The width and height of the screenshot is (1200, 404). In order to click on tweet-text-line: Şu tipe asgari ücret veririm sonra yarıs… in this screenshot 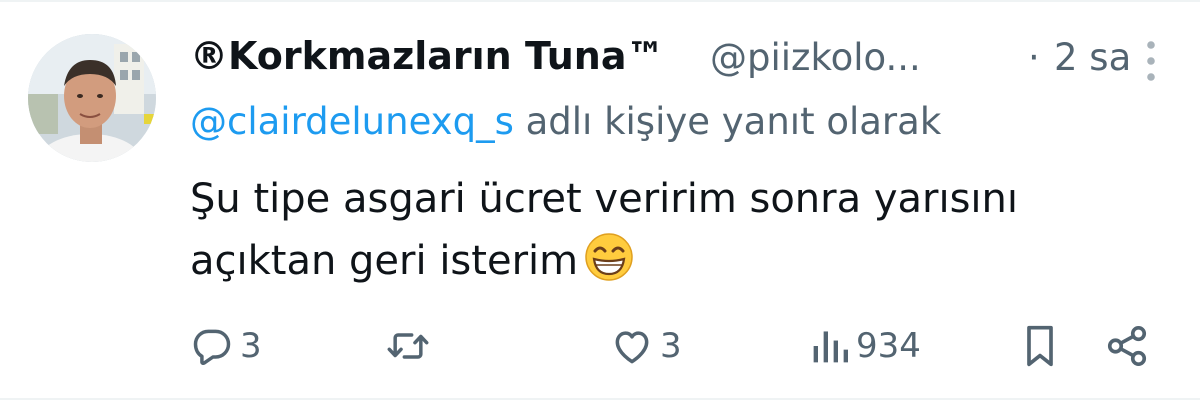, I will do `click(604, 199)`.